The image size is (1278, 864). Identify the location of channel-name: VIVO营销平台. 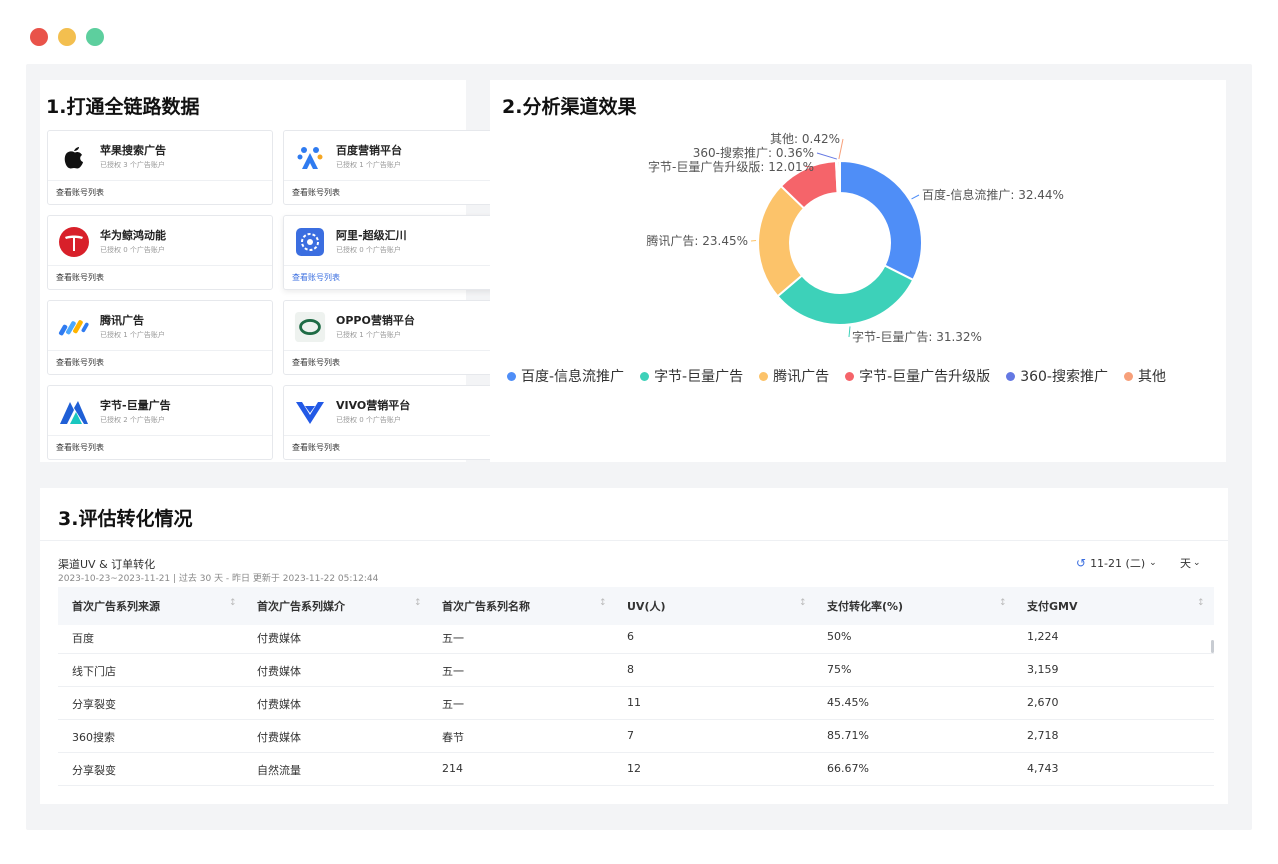
(373, 405).